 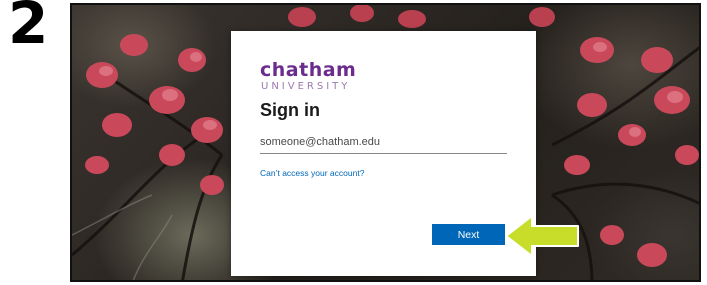 I want to click on email-field, so click(x=383, y=143).